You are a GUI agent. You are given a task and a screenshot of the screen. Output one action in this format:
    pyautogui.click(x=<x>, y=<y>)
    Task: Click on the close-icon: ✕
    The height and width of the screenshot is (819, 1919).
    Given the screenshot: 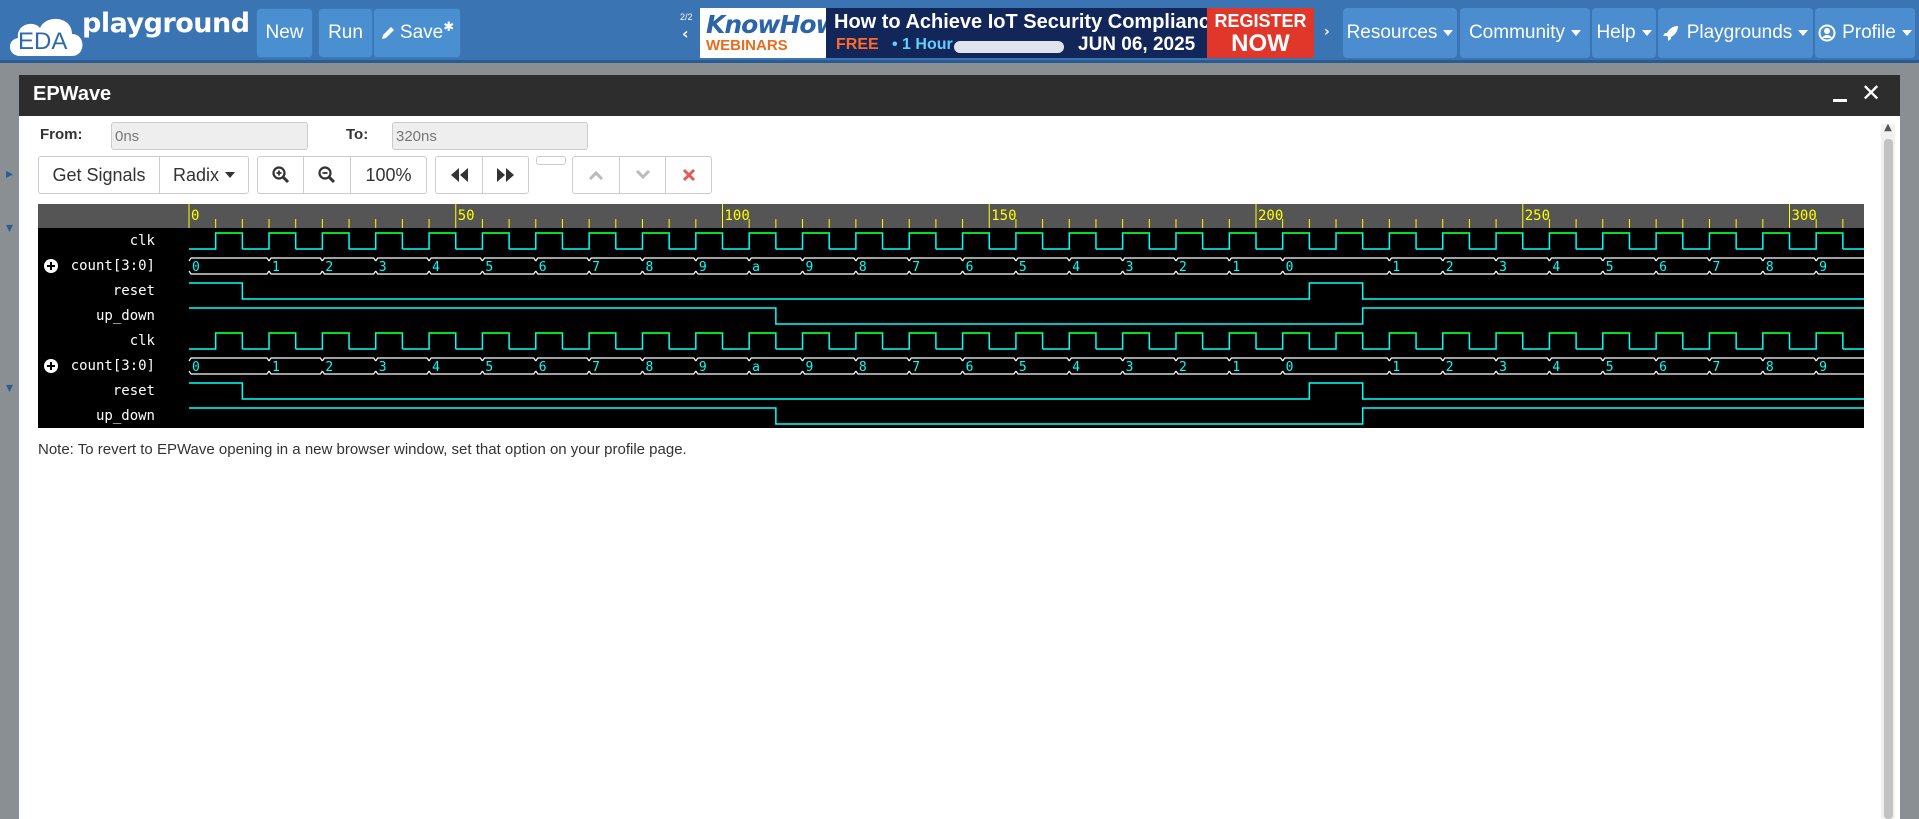 What is the action you would take?
    pyautogui.click(x=1871, y=93)
    